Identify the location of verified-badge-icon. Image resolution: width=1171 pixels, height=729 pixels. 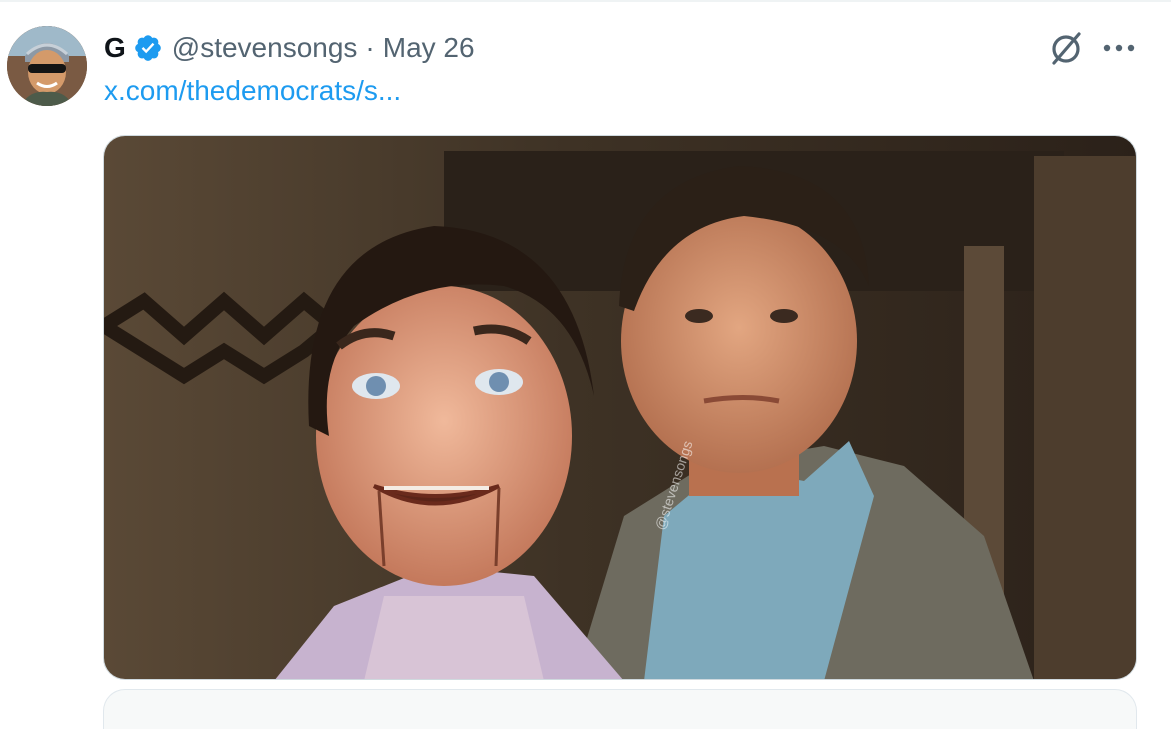
(148, 48).